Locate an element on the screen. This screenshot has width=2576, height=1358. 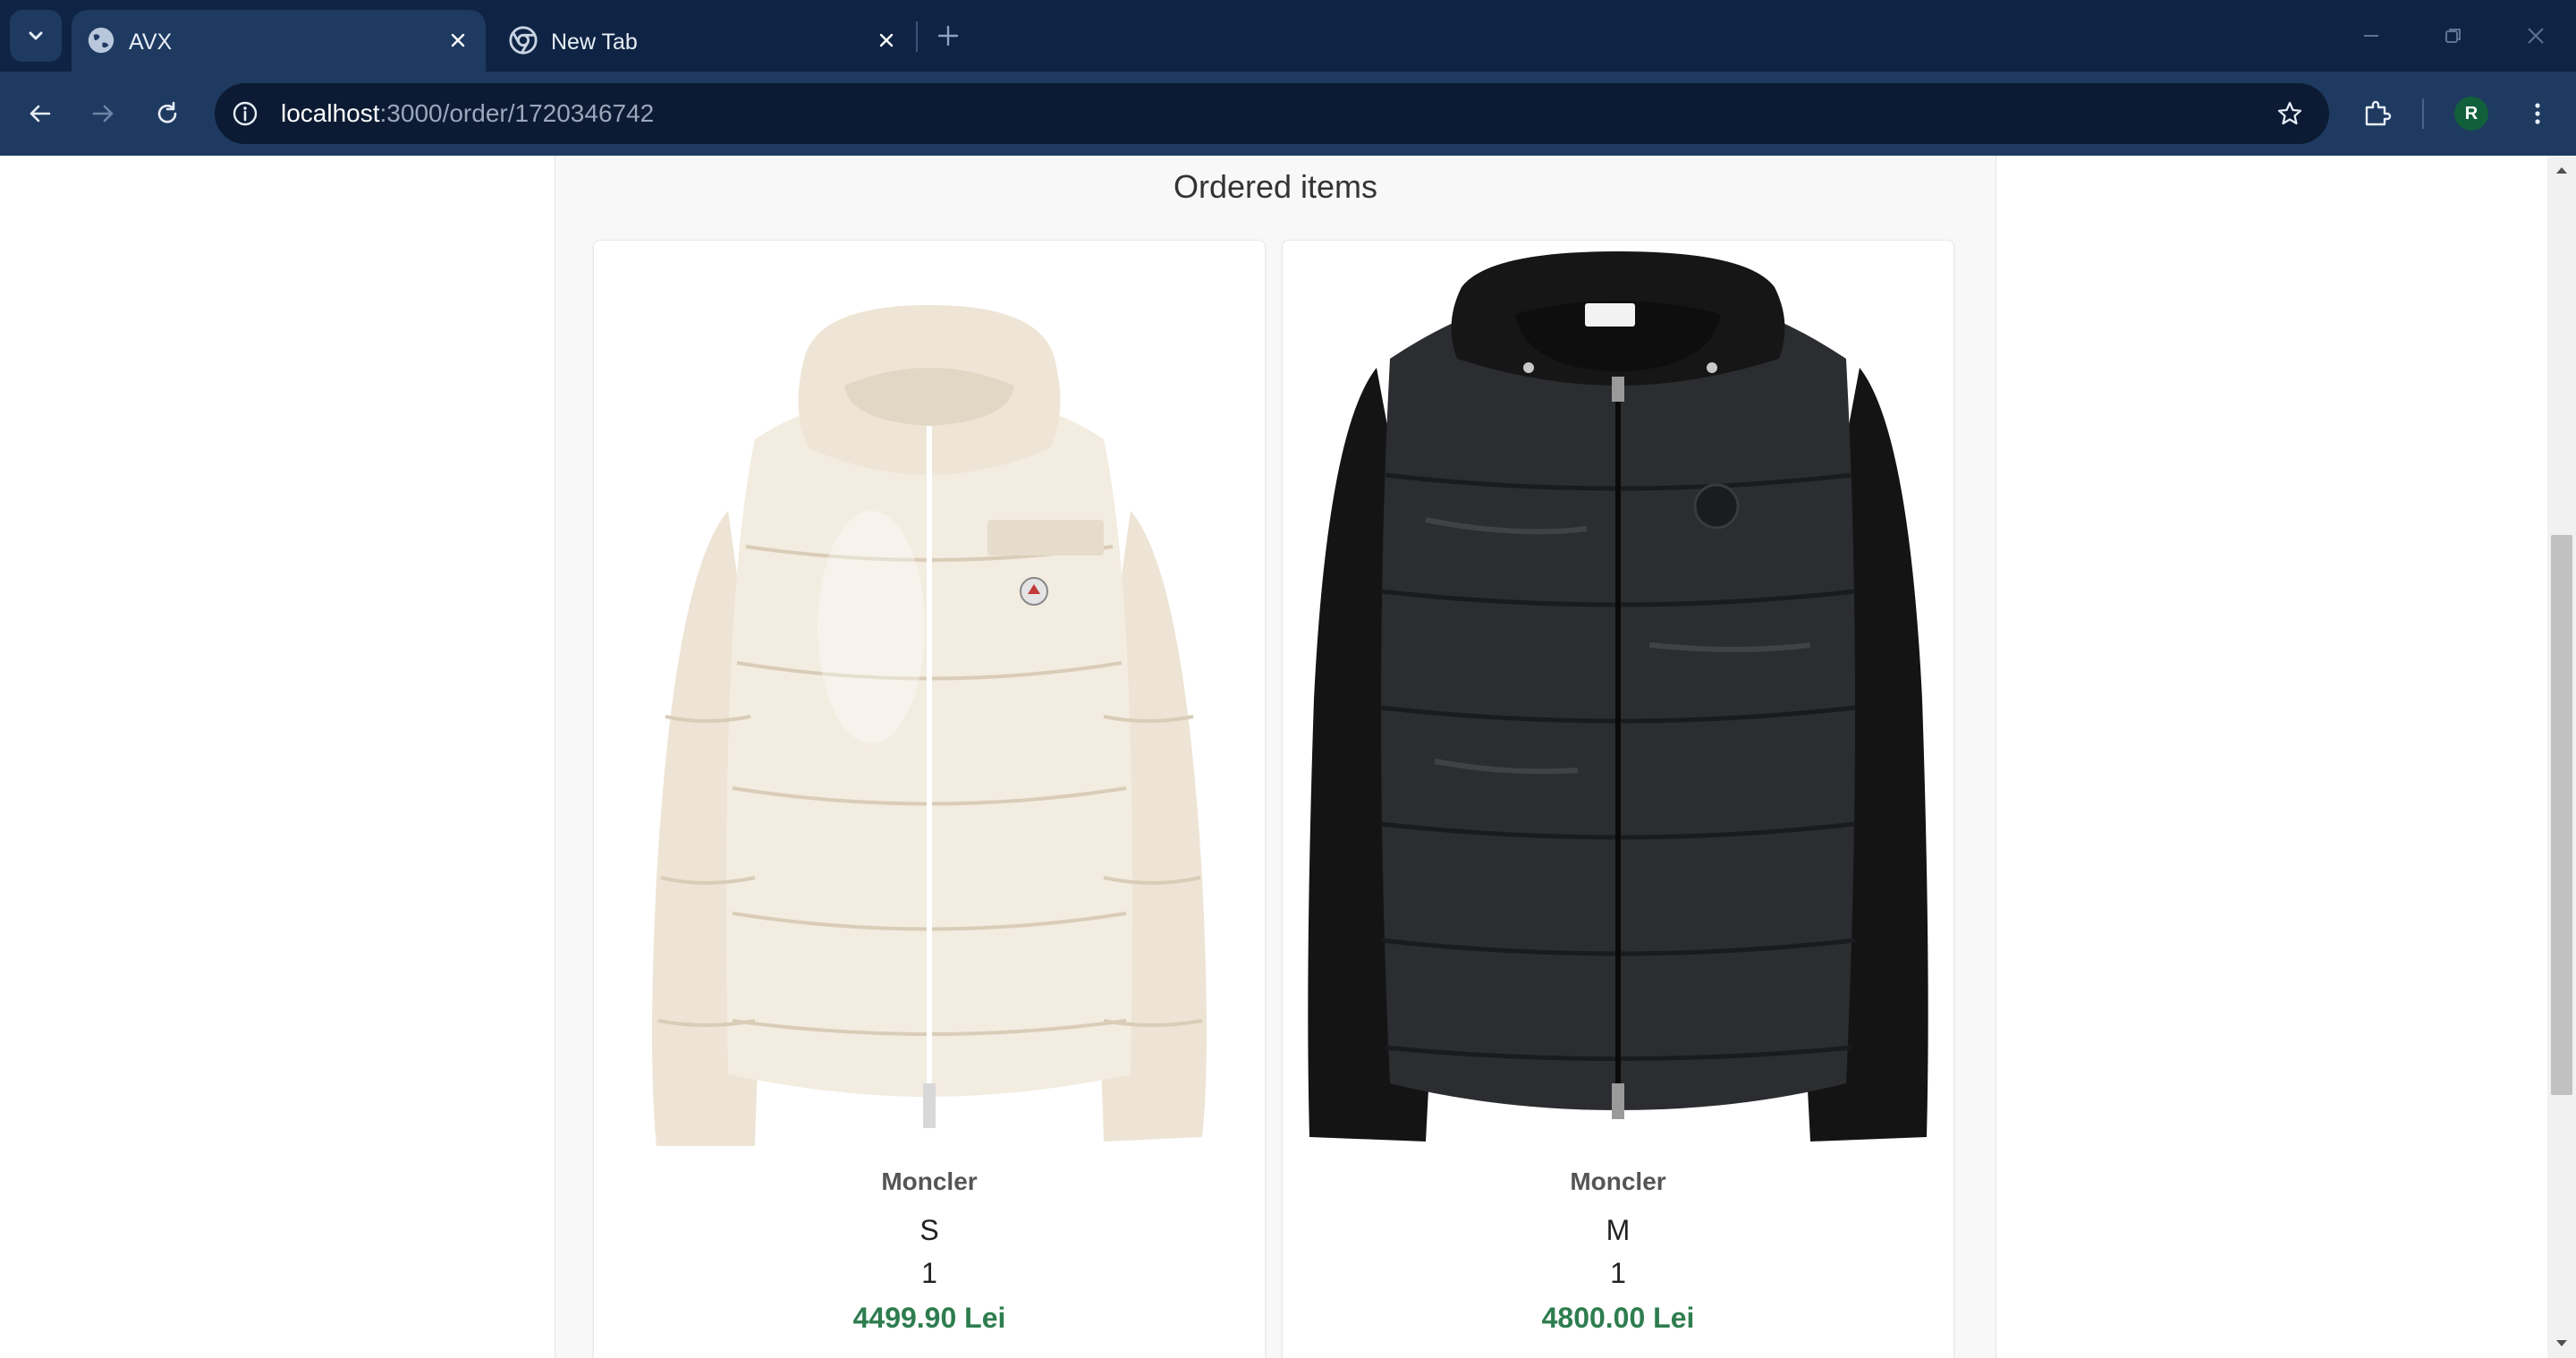
section-title: Ordered items is located at coordinates (1275, 186).